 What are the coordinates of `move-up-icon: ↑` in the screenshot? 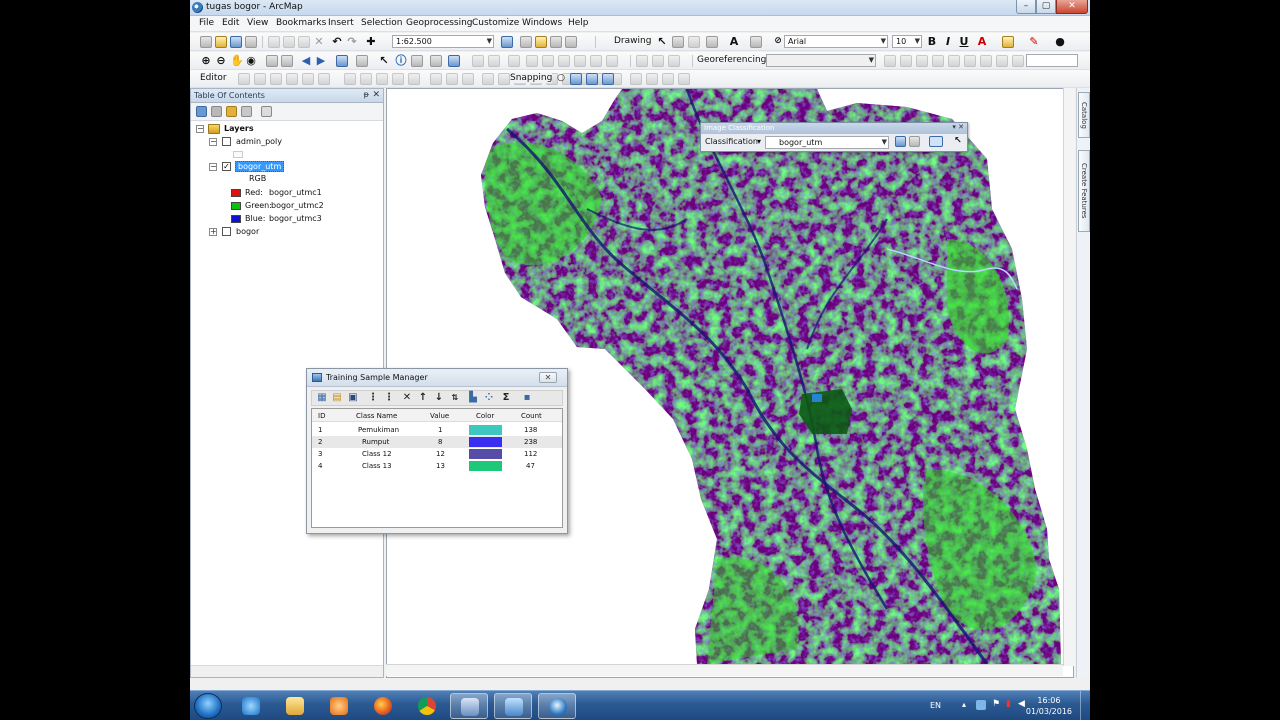 It's located at (423, 398).